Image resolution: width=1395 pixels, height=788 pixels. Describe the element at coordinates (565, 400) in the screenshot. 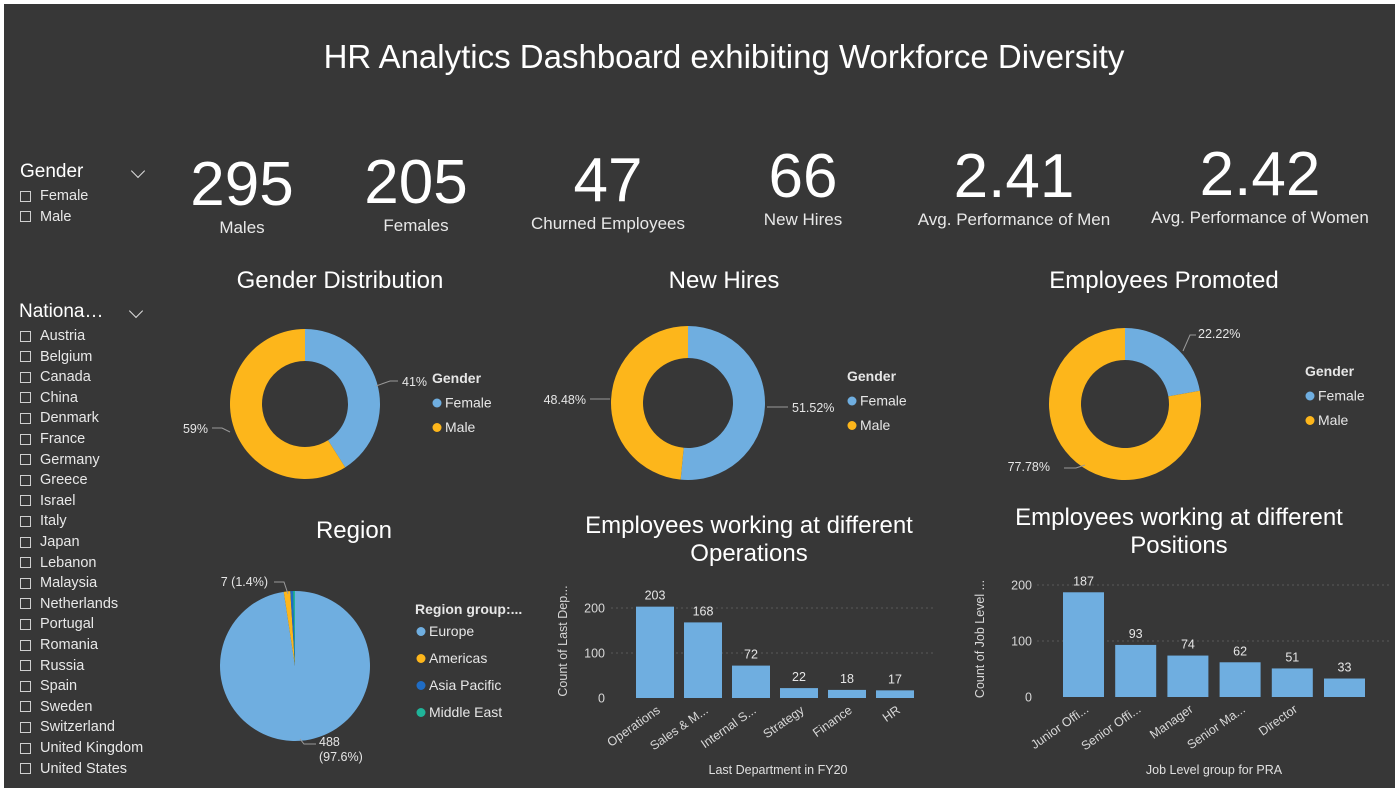

I see `data-label: 48.48%` at that location.